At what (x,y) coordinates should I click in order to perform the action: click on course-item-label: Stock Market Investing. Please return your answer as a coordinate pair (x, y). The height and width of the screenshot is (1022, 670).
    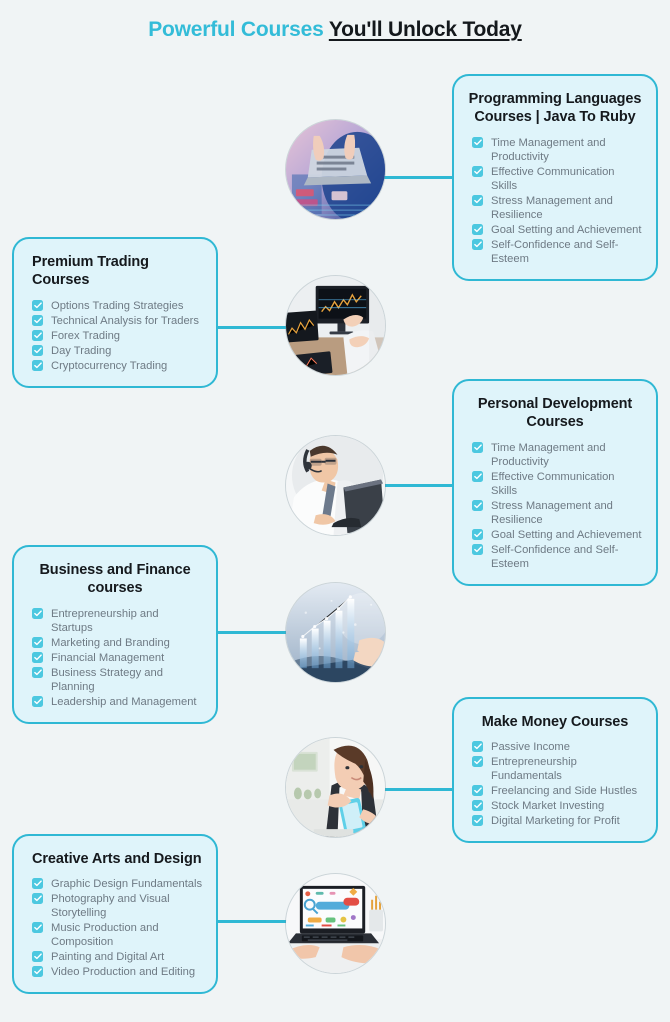
    Looking at the image, I should click on (548, 806).